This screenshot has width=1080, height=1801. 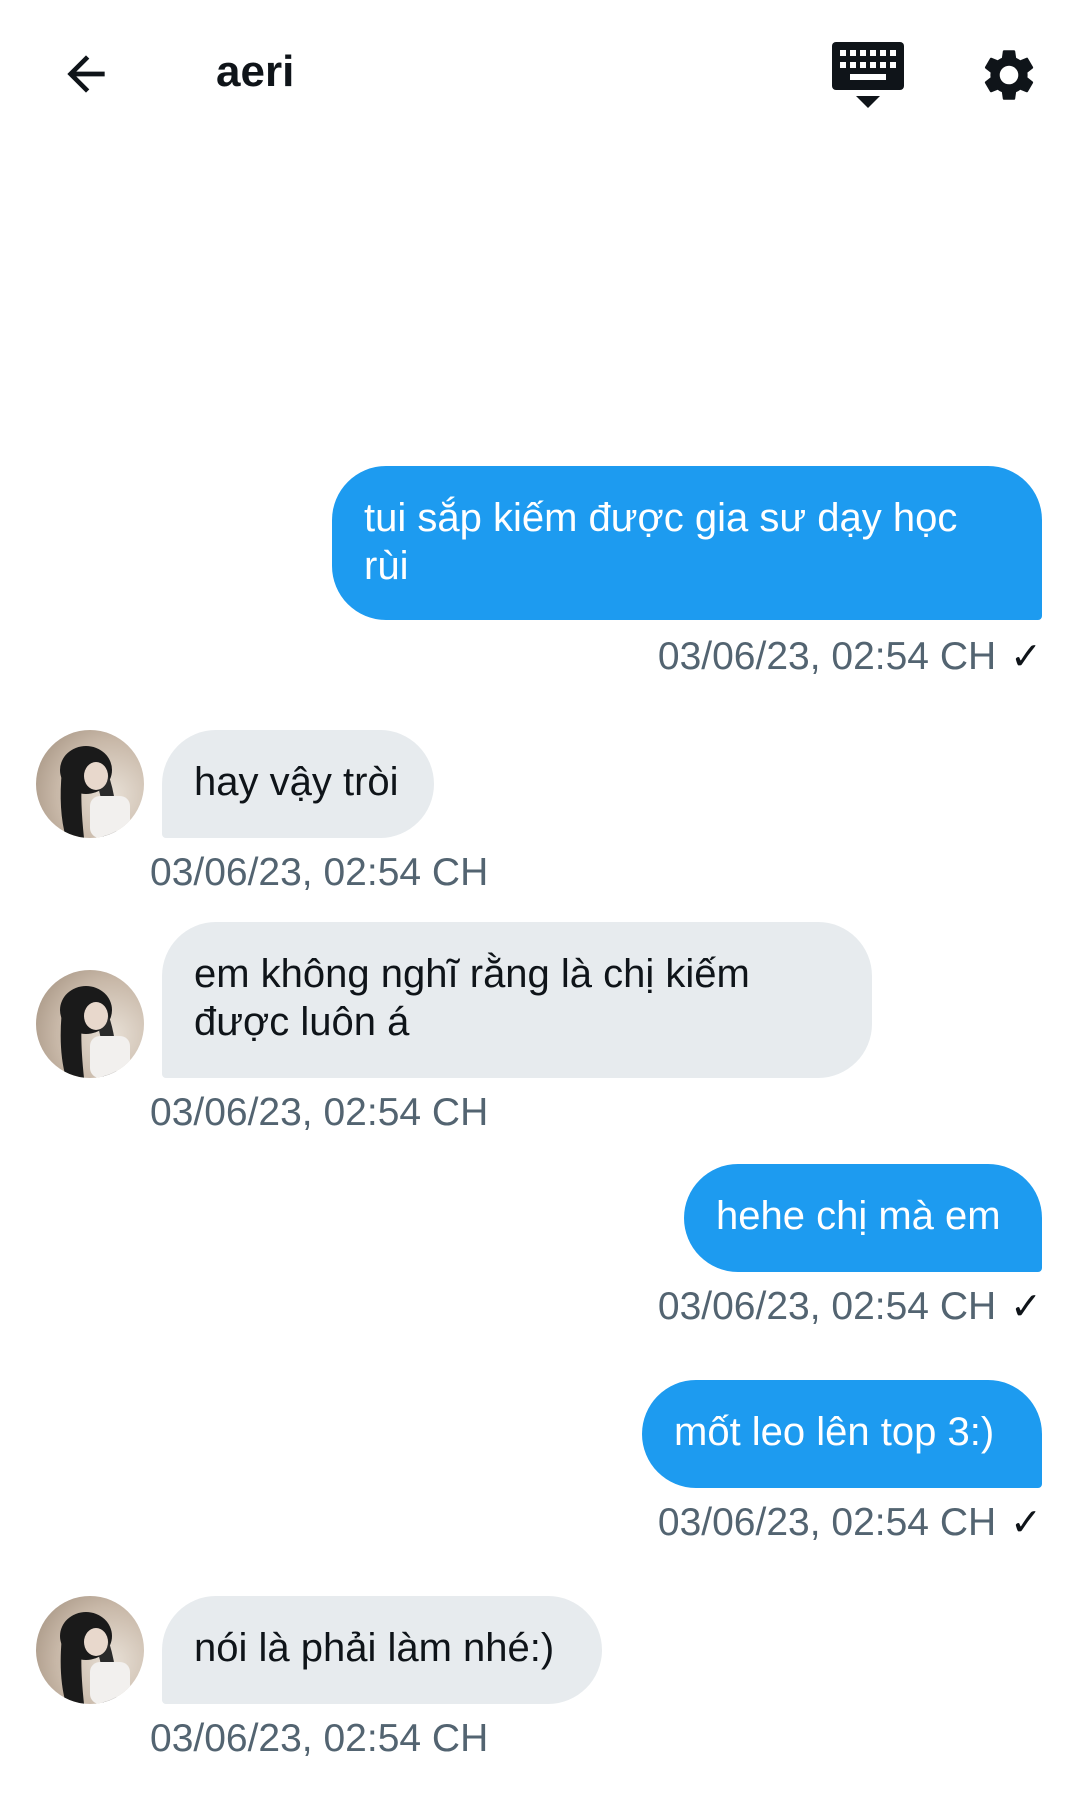 I want to click on conversation-title: aeri, so click(x=255, y=71).